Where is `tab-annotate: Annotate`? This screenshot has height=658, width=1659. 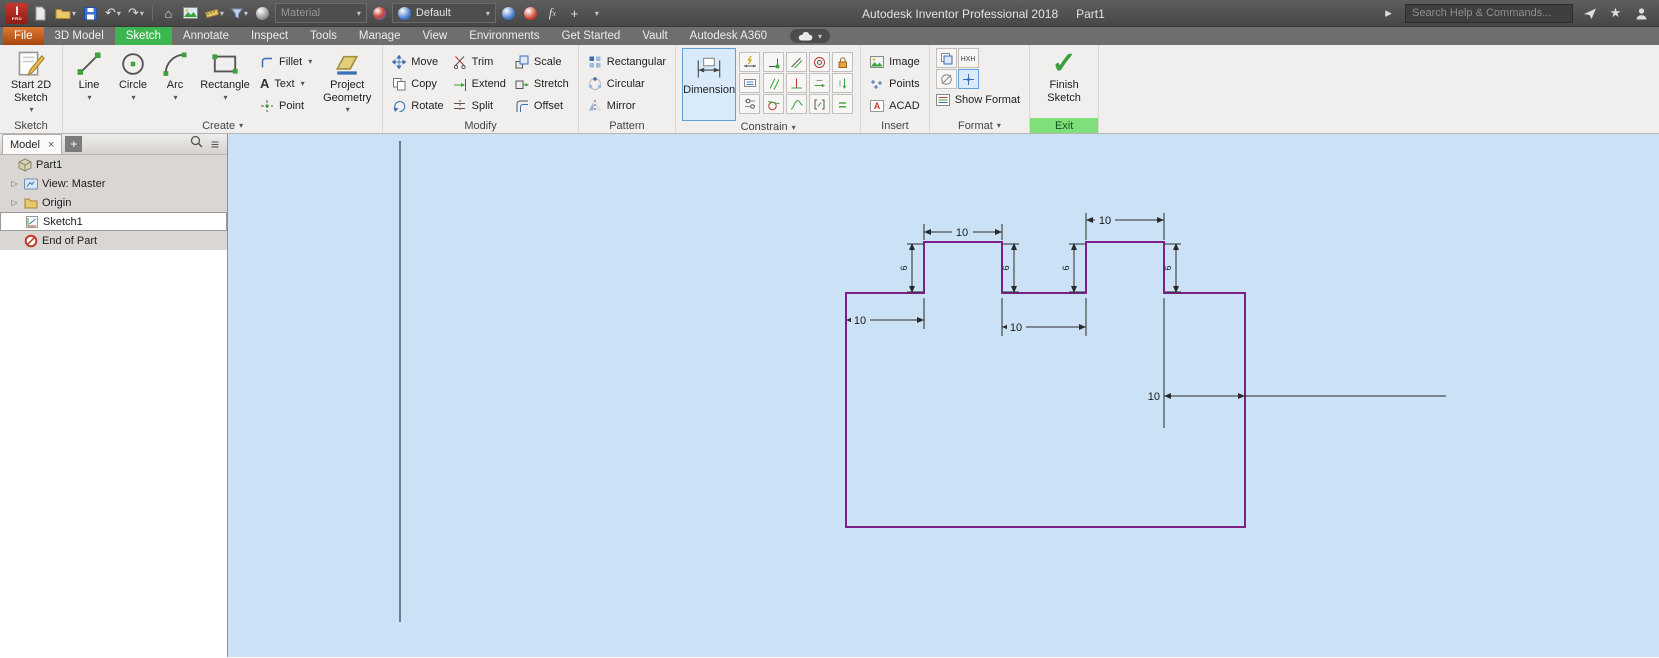 tab-annotate: Annotate is located at coordinates (206, 36).